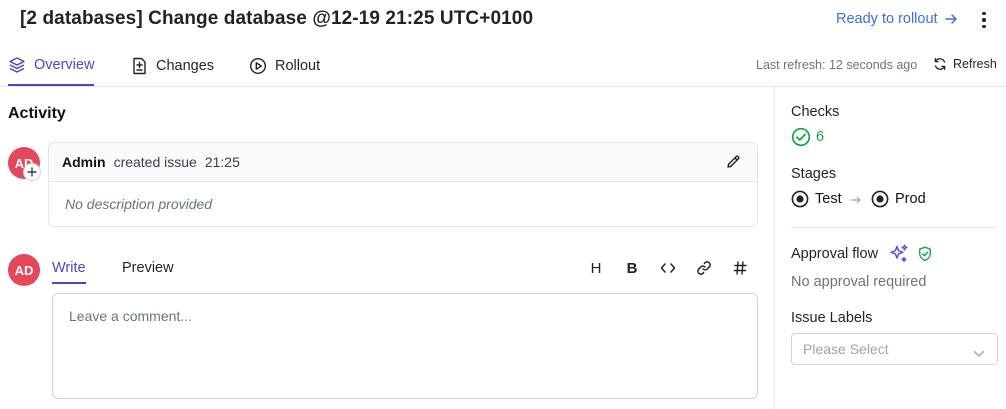 The width and height of the screenshot is (1006, 409). Describe the element at coordinates (801, 137) in the screenshot. I see `check-circle-icon` at that location.